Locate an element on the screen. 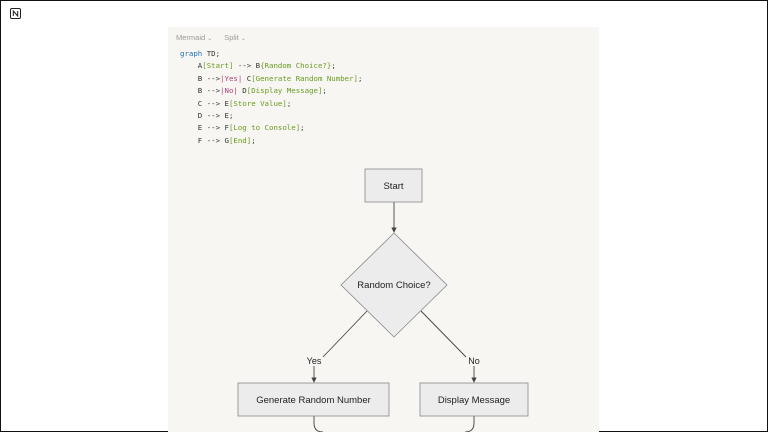  node-display: Display Message is located at coordinates (474, 399).